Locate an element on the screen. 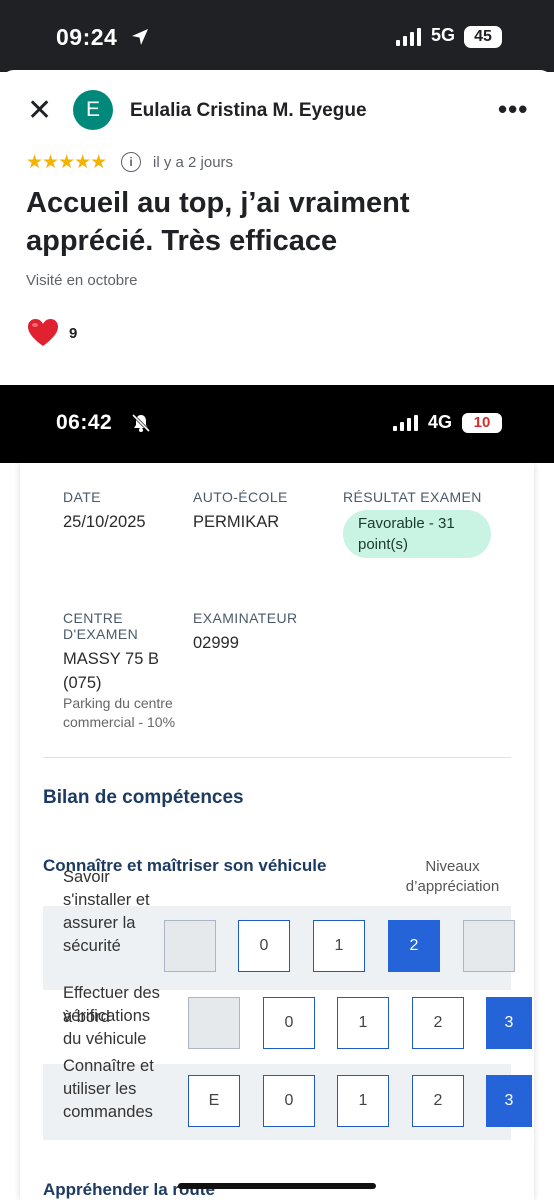  date-label: DATE is located at coordinates (82, 497).